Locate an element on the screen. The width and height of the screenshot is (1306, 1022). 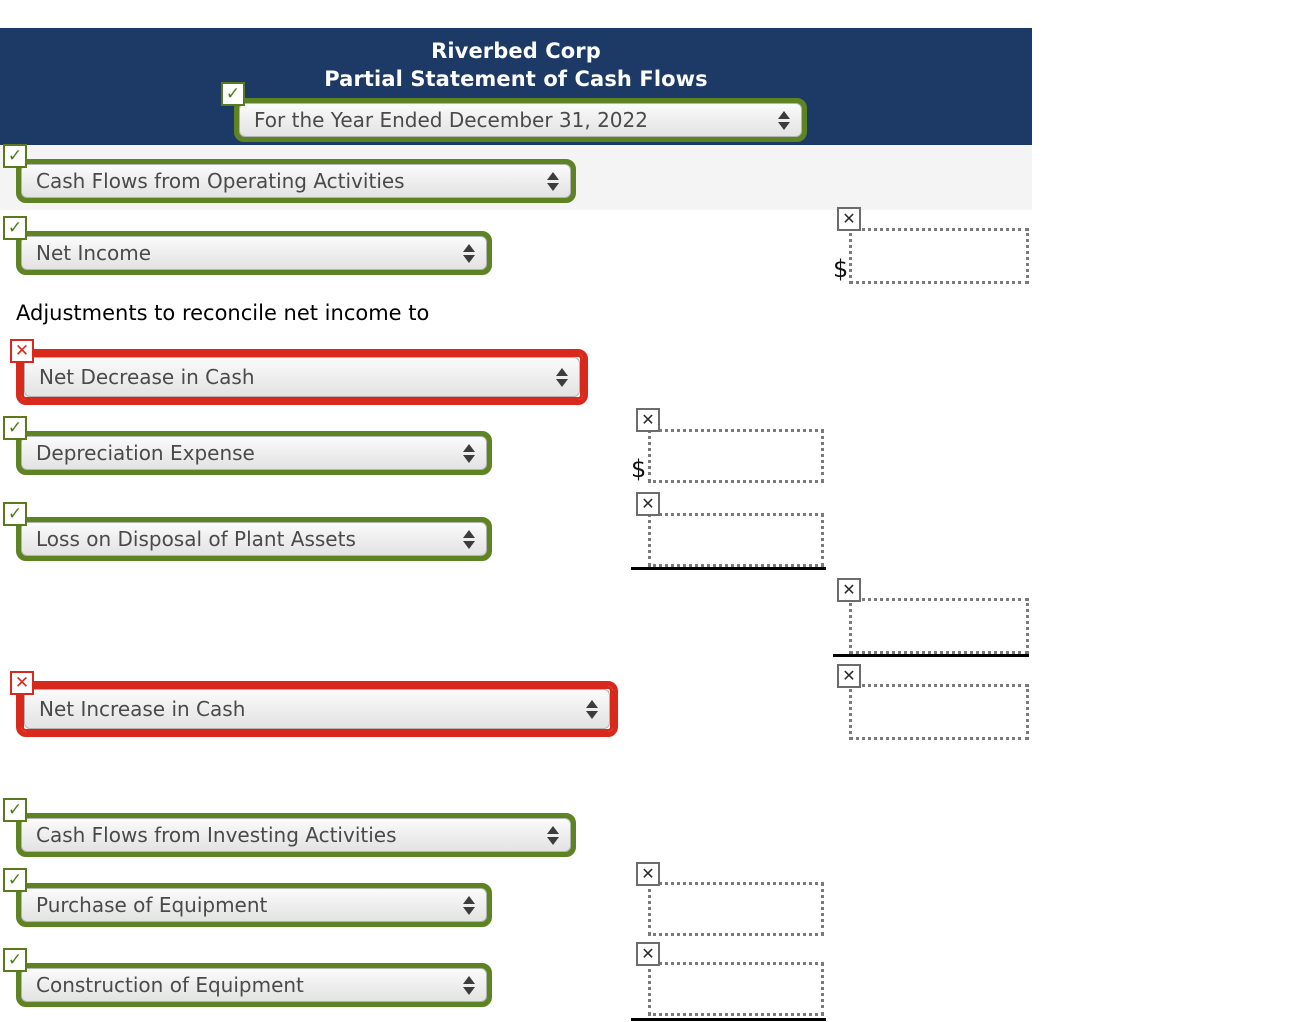
purchase-equip-amount-input is located at coordinates (736, 909).